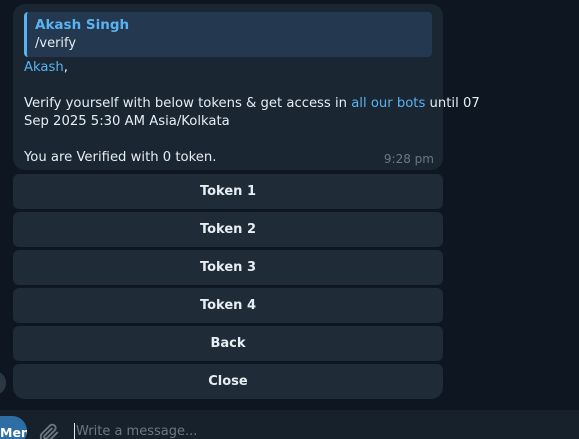 The image size is (579, 439). Describe the element at coordinates (13, 432) in the screenshot. I see `menu-button-label: Menu` at that location.